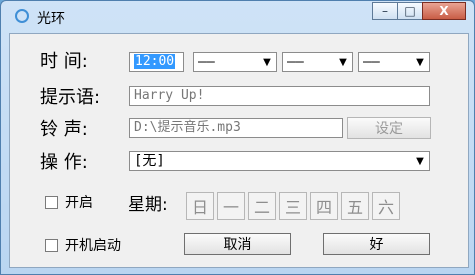  What do you see at coordinates (317, 62) in the screenshot?
I see `time-dropdown-2: —— ▼` at bounding box center [317, 62].